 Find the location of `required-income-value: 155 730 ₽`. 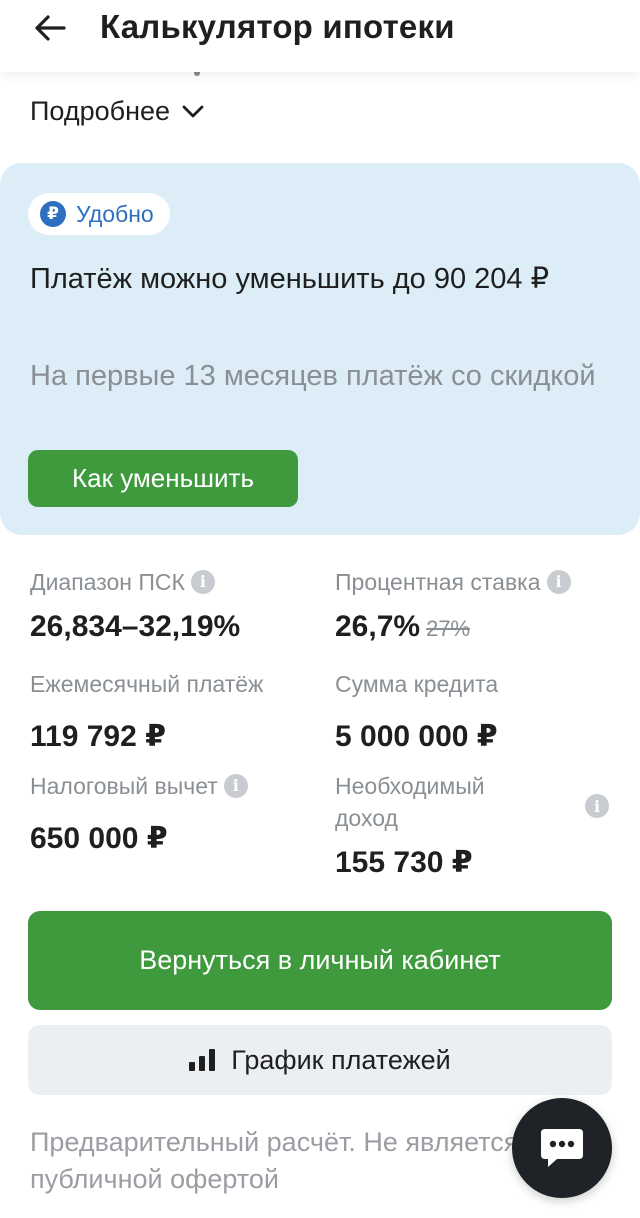

required-income-value: 155 730 ₽ is located at coordinates (404, 862).